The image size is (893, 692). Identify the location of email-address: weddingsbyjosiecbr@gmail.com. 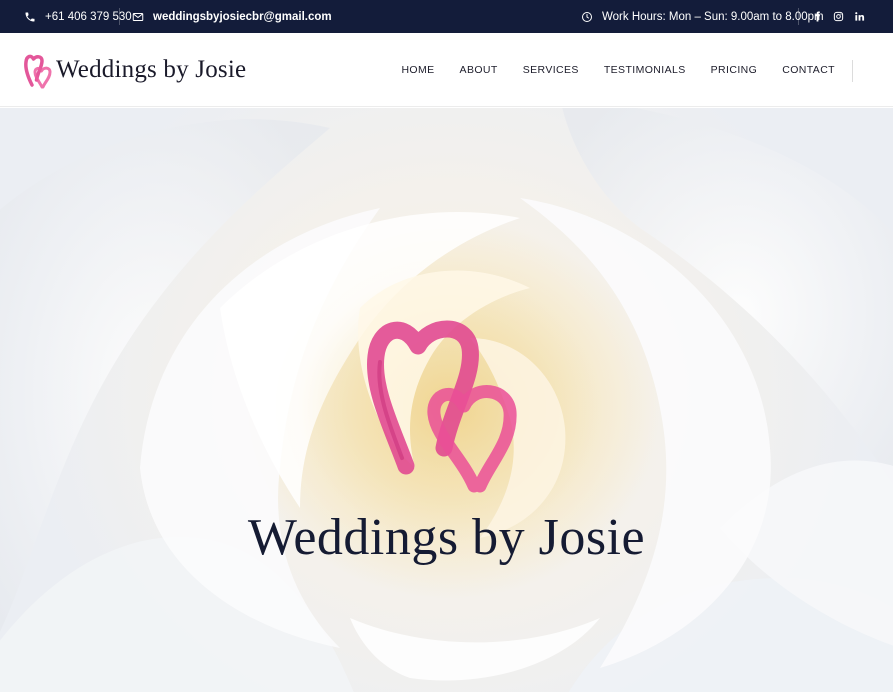
(242, 16).